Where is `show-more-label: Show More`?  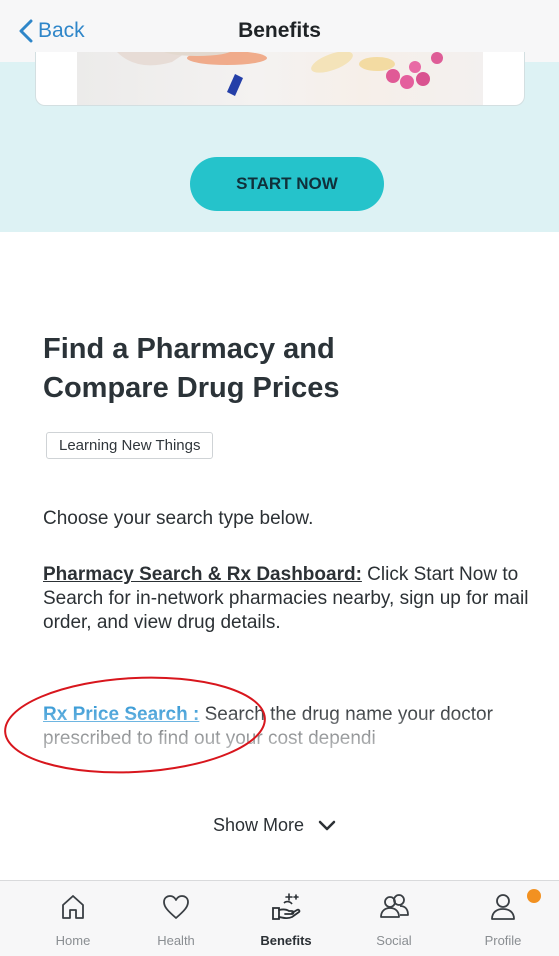
show-more-label: Show More is located at coordinates (259, 825).